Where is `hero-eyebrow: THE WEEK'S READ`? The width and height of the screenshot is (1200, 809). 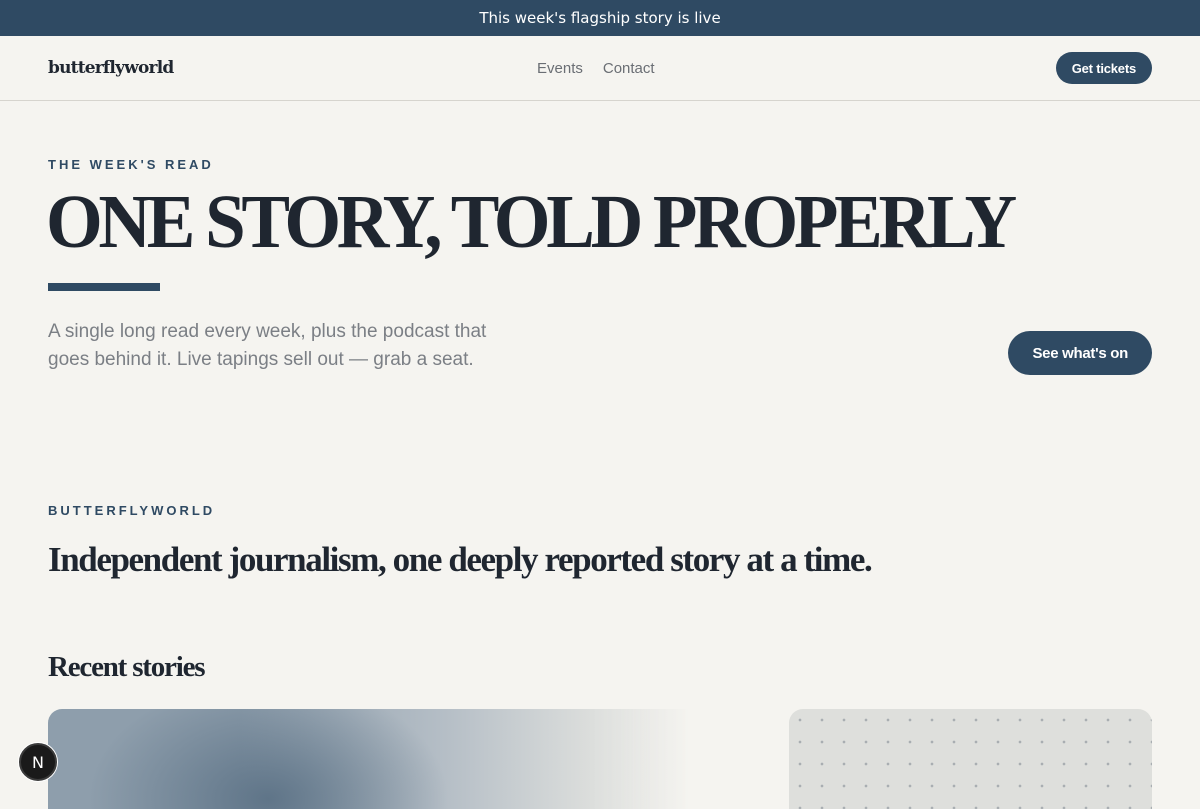 hero-eyebrow: THE WEEK'S READ is located at coordinates (131, 164).